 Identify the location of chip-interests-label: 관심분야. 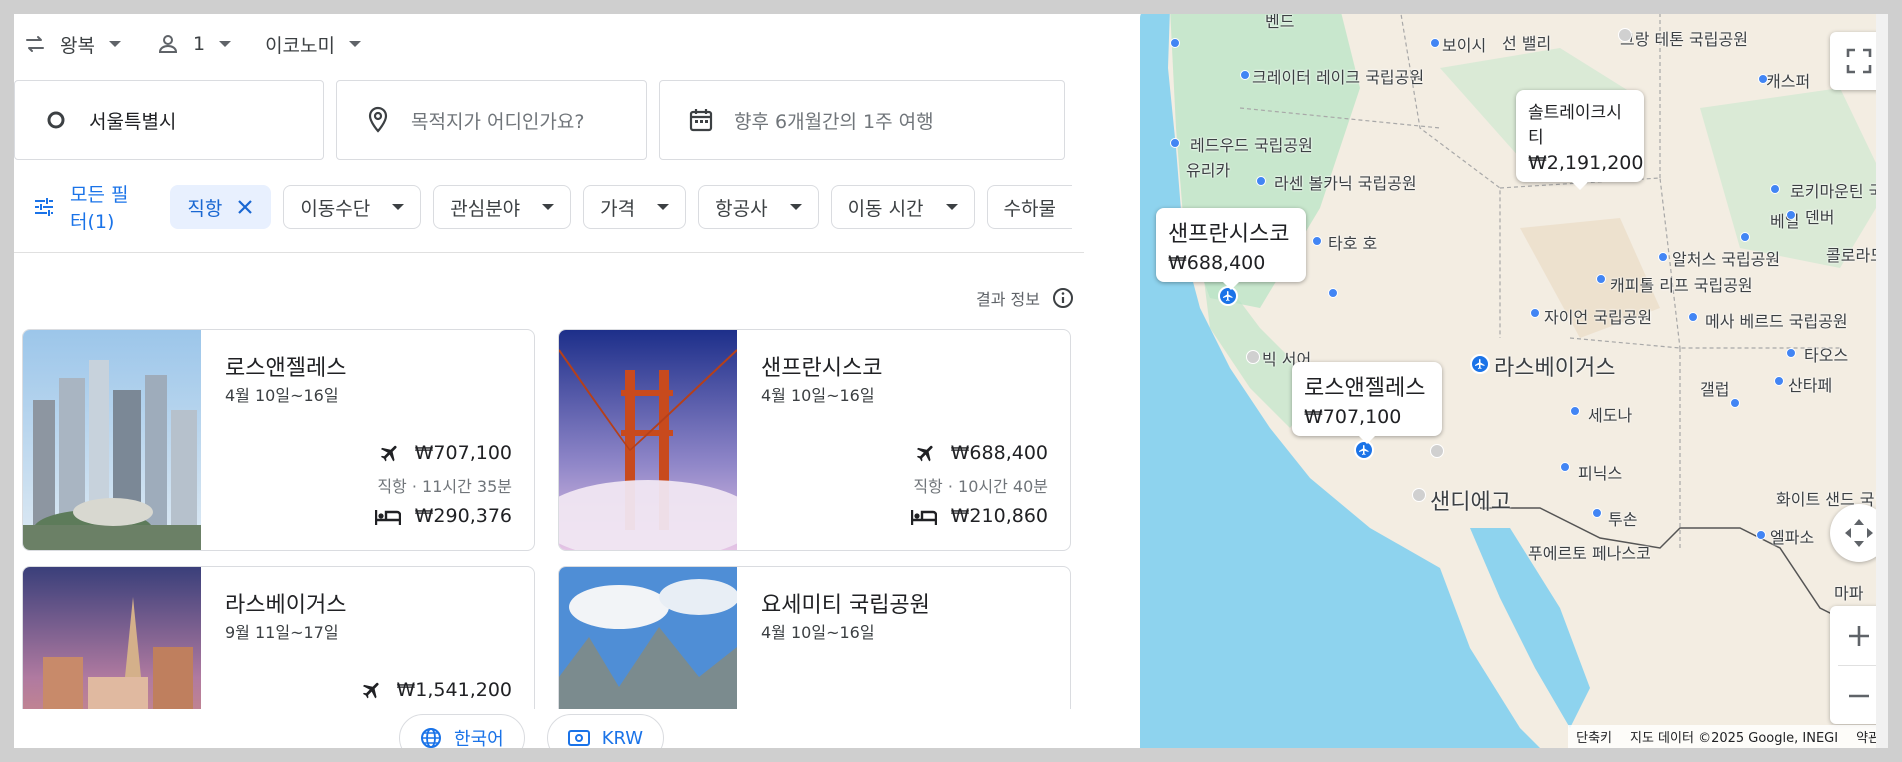
(485, 208).